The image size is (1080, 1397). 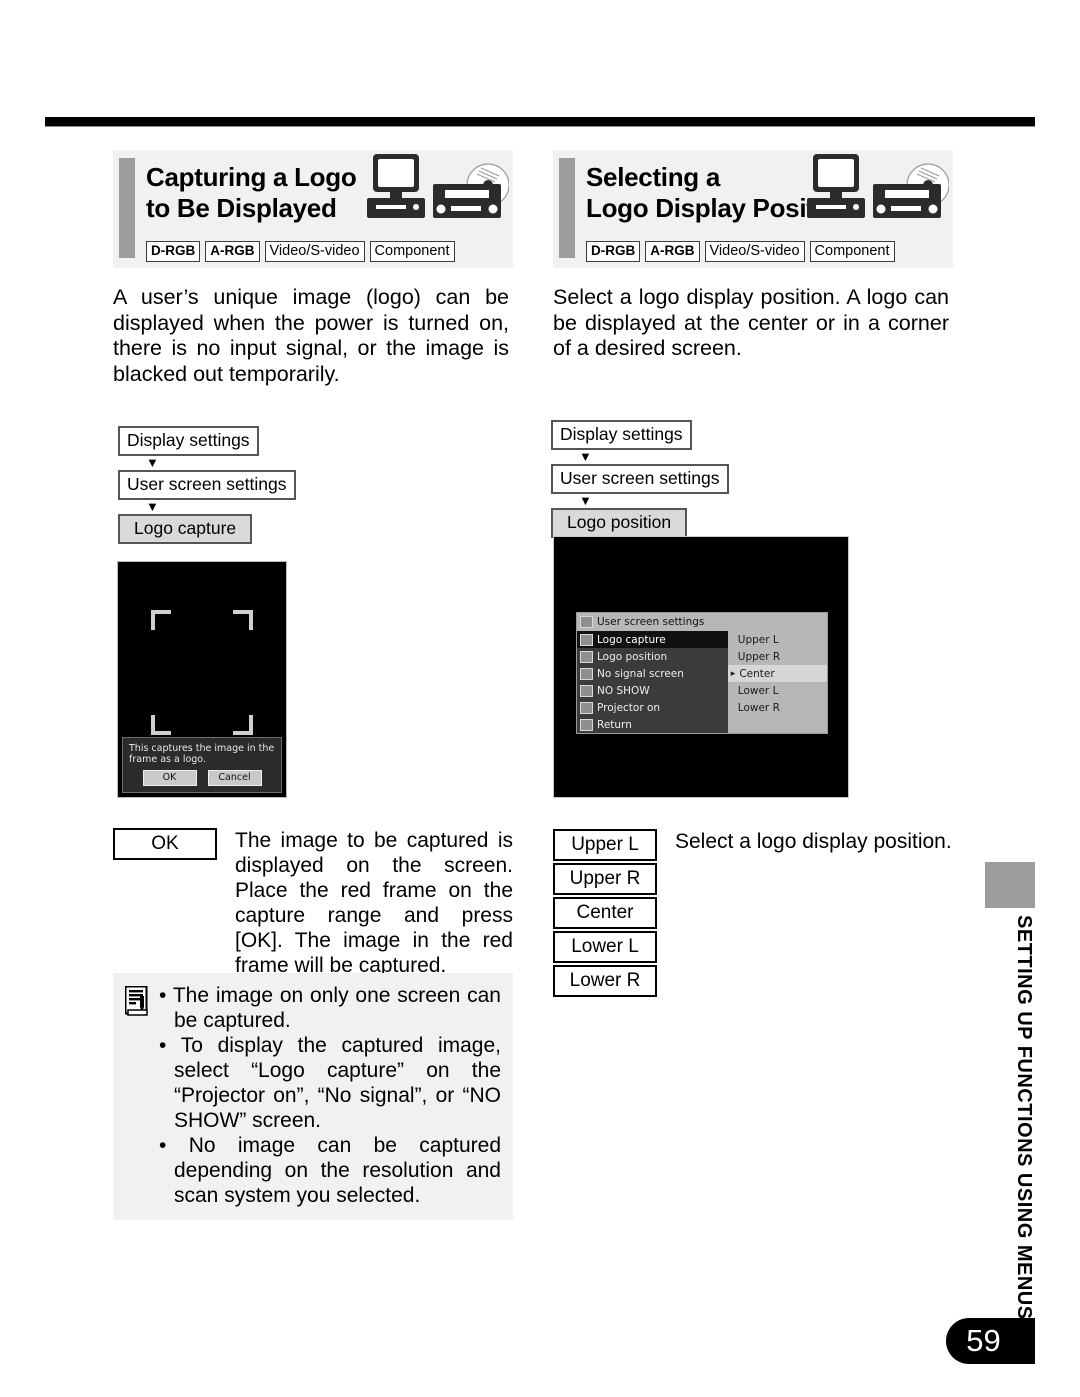 I want to click on position-button-upper-r: Upper R, so click(x=605, y=879).